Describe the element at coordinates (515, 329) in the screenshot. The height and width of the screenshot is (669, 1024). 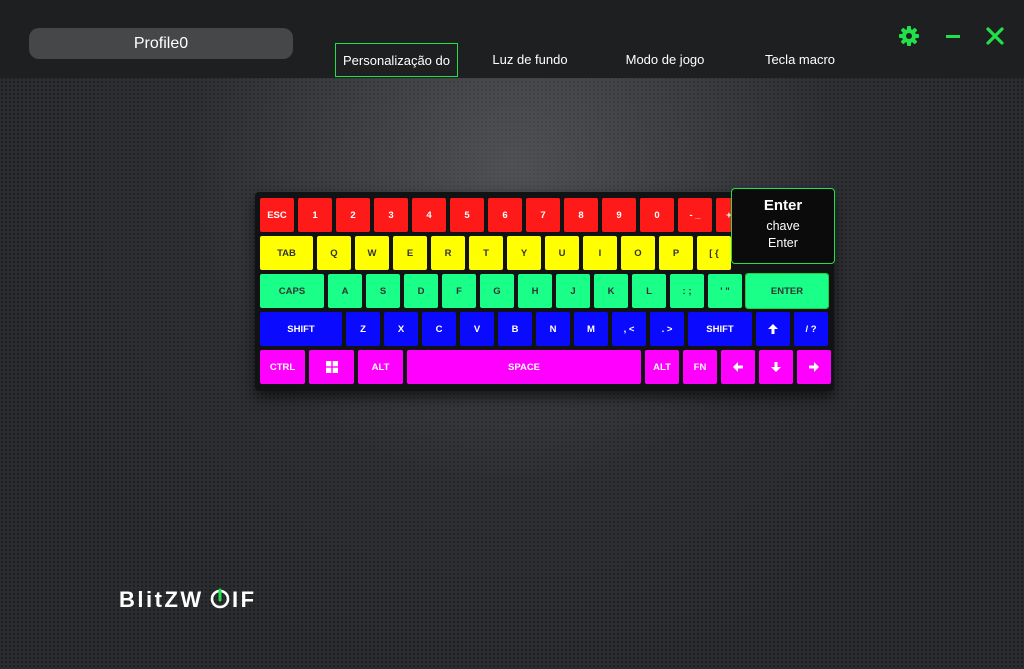
I see `key-b: B` at that location.